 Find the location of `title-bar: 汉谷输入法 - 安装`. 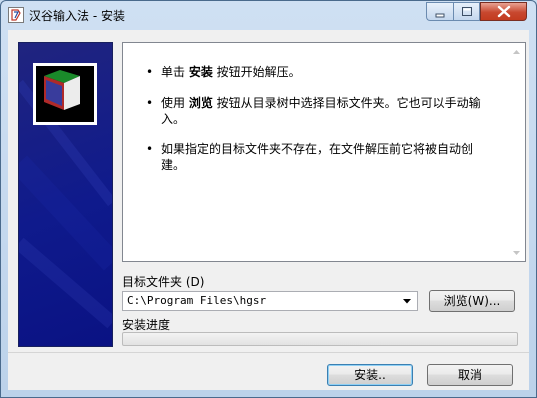

title-bar: 汉谷输入法 - 安装 is located at coordinates (268, 15).